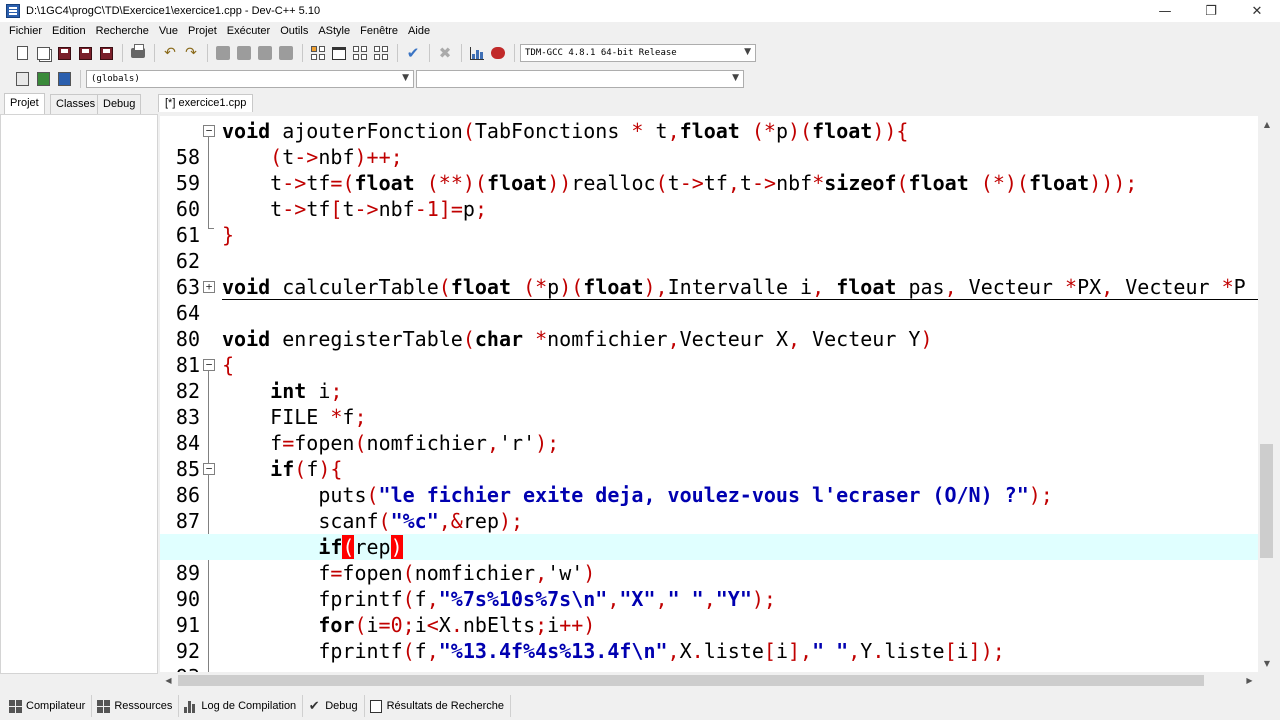 Image resolution: width=1280 pixels, height=720 pixels. What do you see at coordinates (457, 625) in the screenshot?
I see `line-code: for(i=0;i<X.nbElts;i++)` at bounding box center [457, 625].